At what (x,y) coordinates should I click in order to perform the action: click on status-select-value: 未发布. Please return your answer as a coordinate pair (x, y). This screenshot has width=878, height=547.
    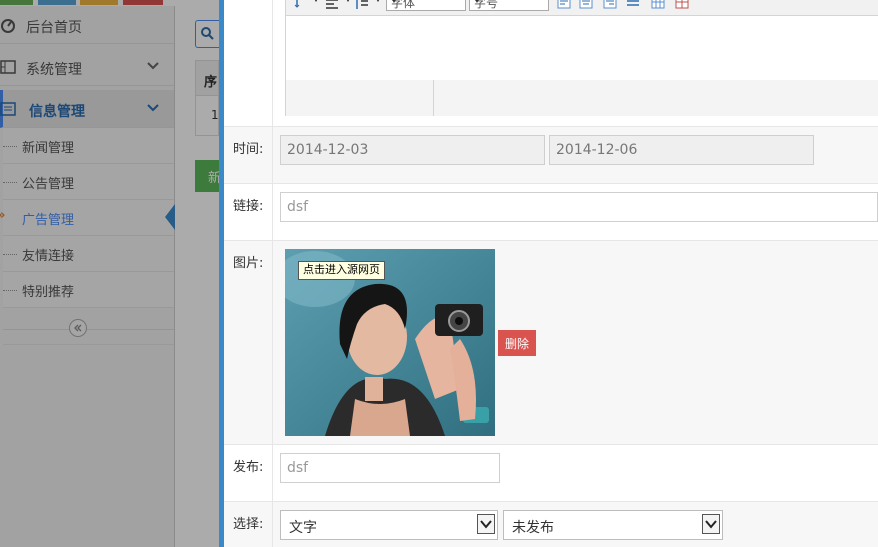
    Looking at the image, I should click on (533, 528).